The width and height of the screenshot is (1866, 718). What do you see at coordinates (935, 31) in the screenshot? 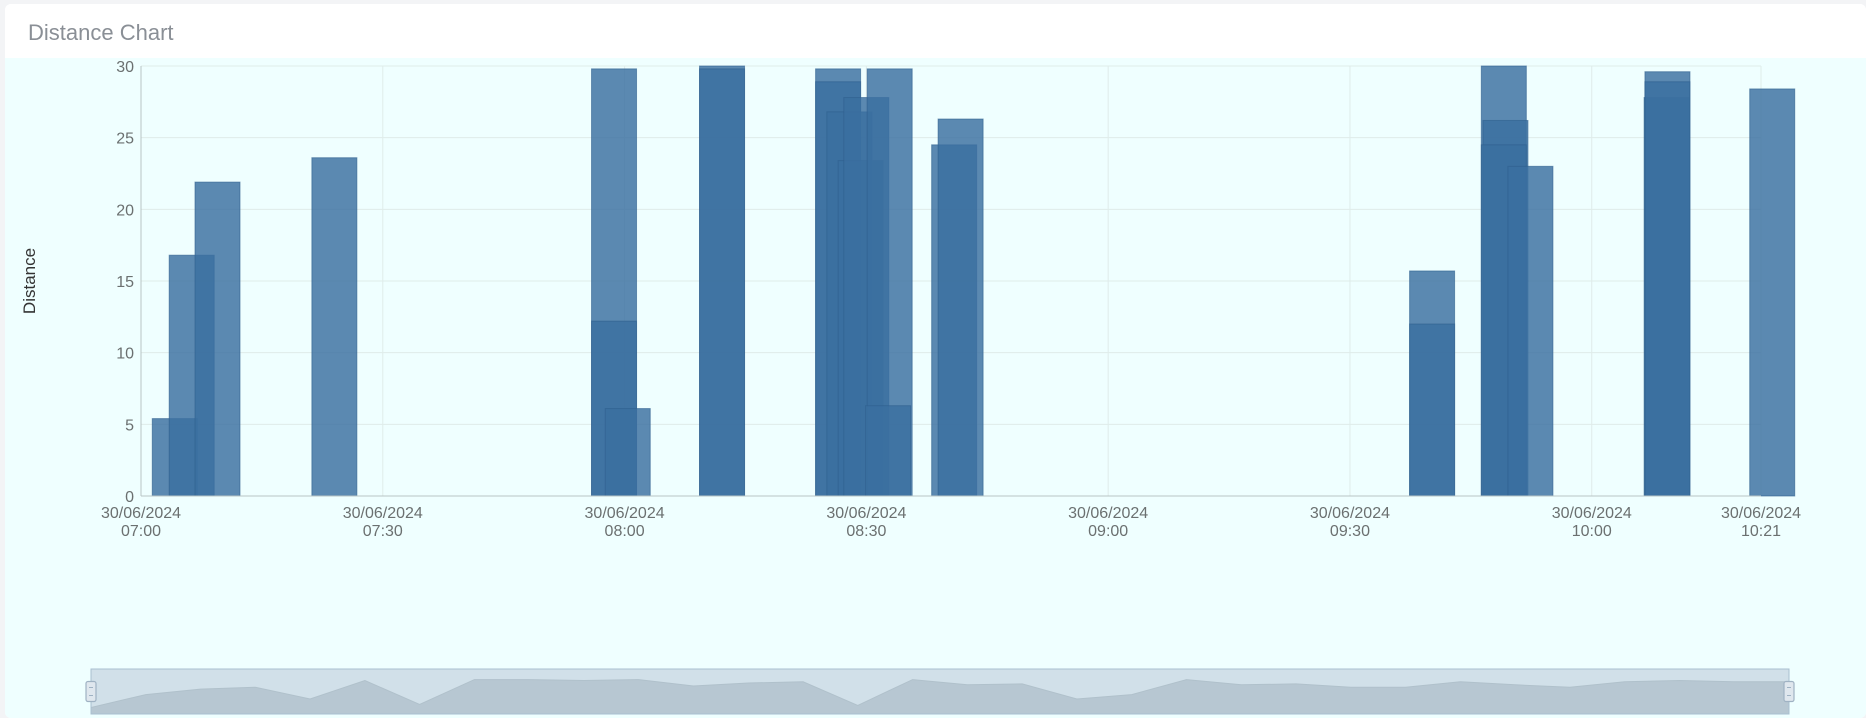
I see `card-header: Distance Chart` at bounding box center [935, 31].